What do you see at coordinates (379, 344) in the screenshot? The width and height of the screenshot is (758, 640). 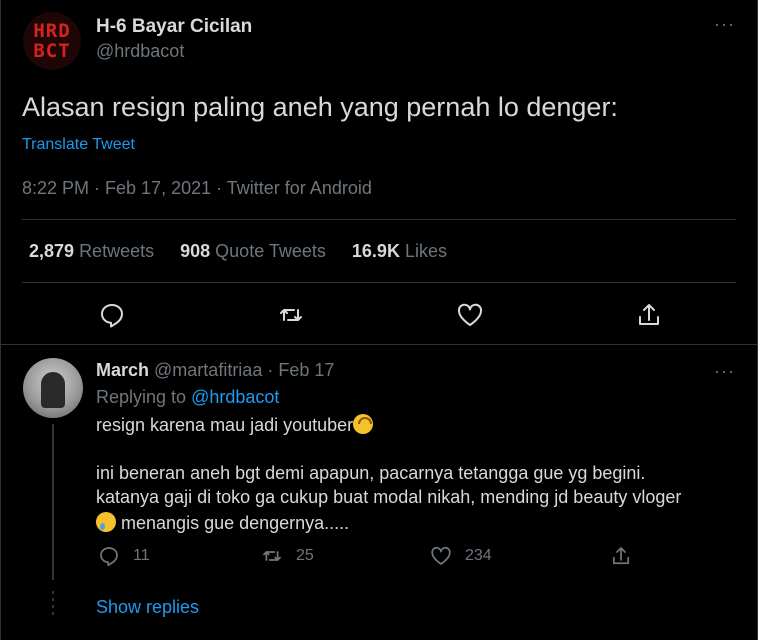 I see `section-divider` at bounding box center [379, 344].